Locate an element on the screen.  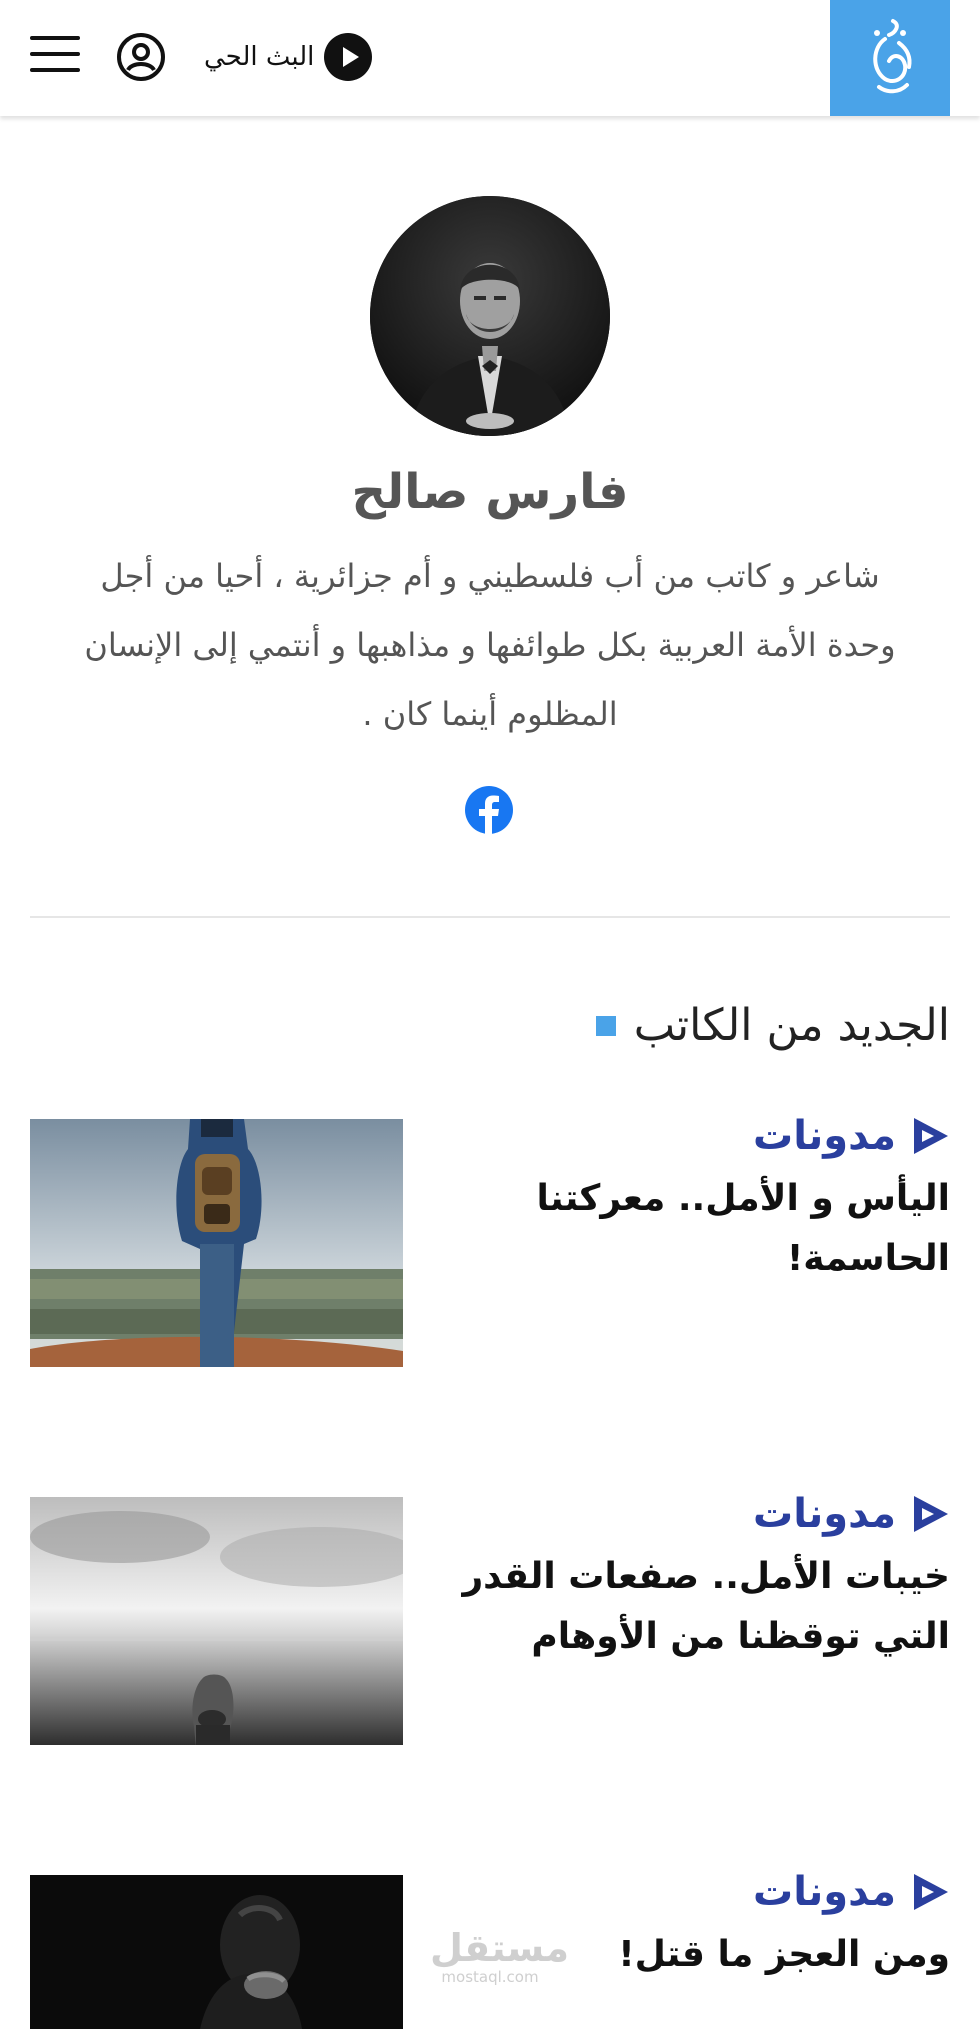
article-card: مدونات اليأس و الأمل.. معركتنا الحاسمة! is located at coordinates (490, 1241).